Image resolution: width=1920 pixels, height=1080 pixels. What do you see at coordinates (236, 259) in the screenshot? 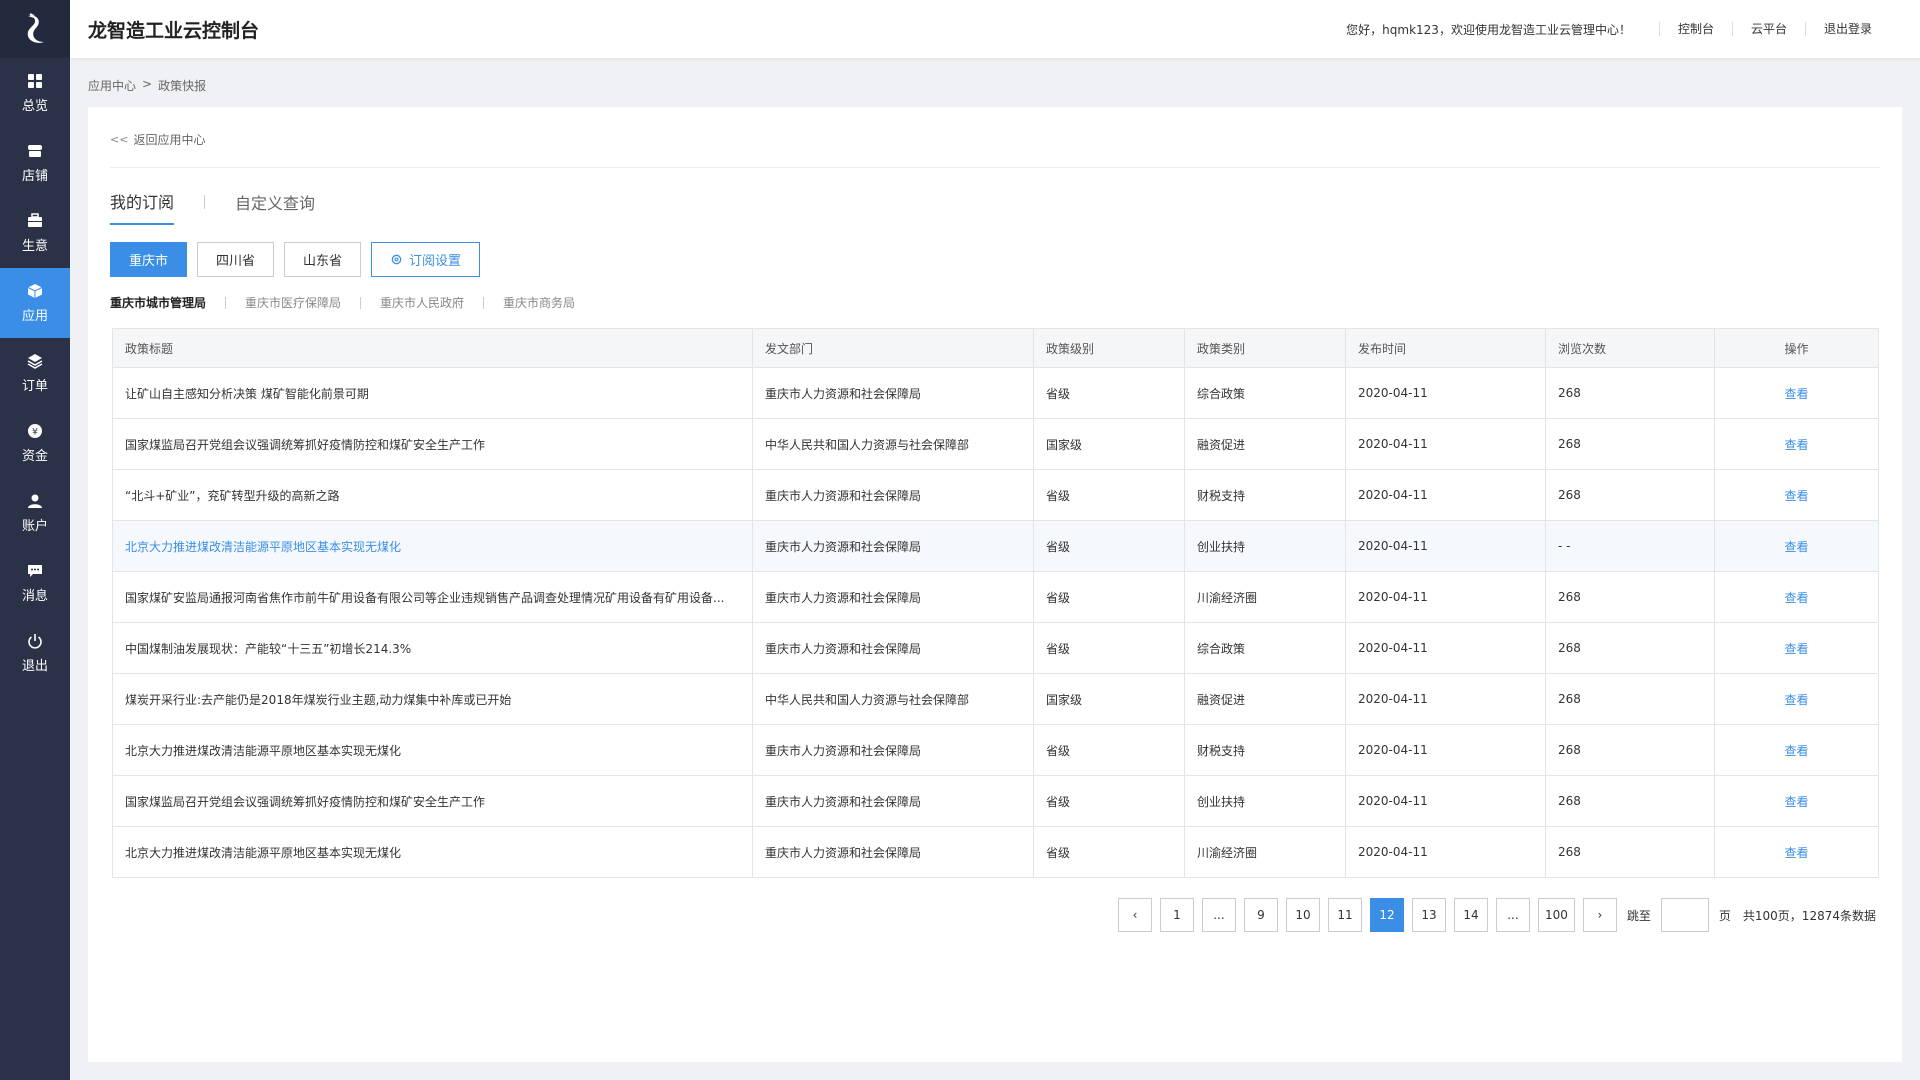
I see `region-button-sichuan: 四川省` at bounding box center [236, 259].